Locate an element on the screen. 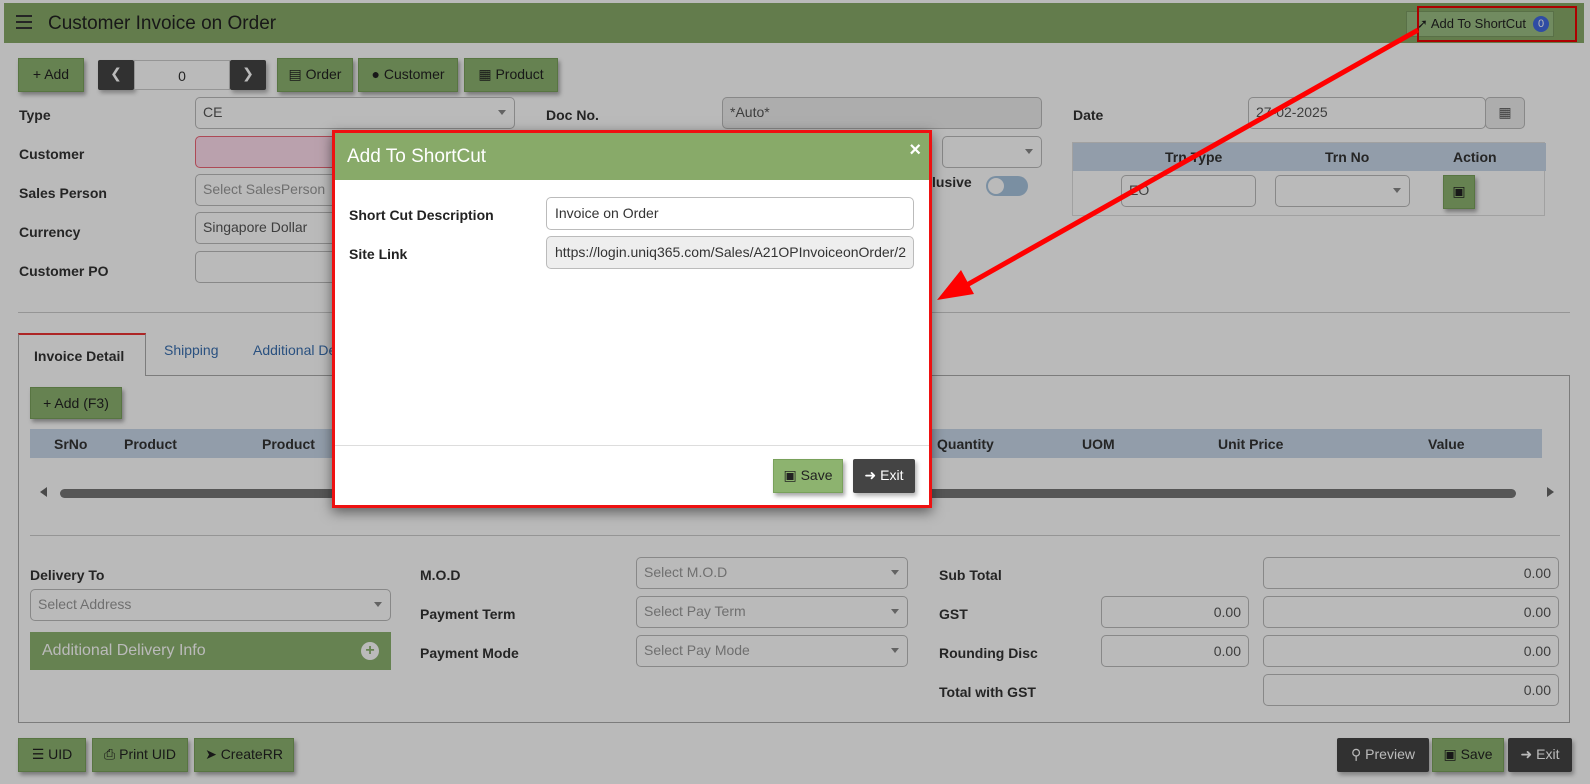 The height and width of the screenshot is (784, 1590). arrow-line is located at coordinates (1191, 158).